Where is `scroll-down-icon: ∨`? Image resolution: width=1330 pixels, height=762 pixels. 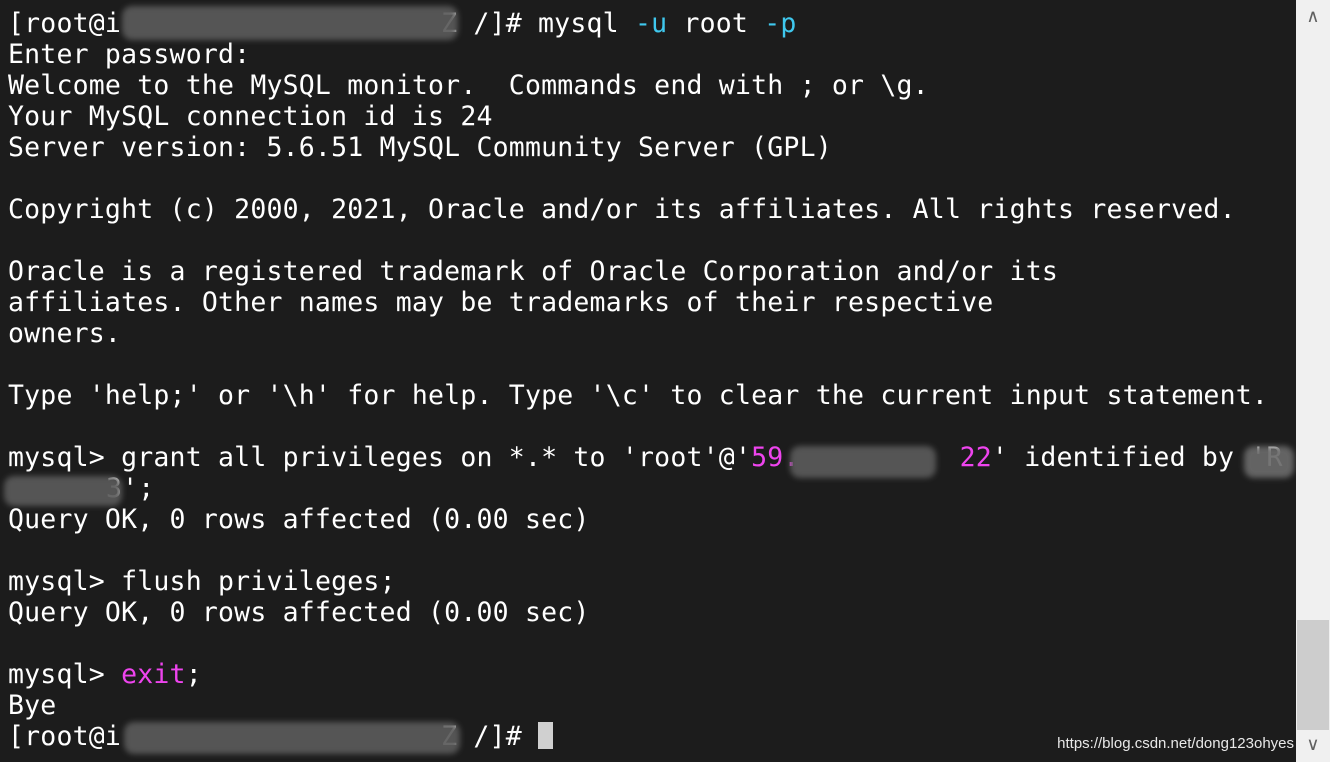
scroll-down-icon: ∨ is located at coordinates (1313, 745).